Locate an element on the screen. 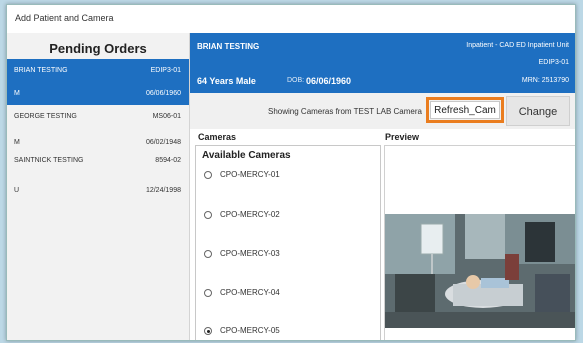  patient-age-sex: 64 Years Male is located at coordinates (226, 81).